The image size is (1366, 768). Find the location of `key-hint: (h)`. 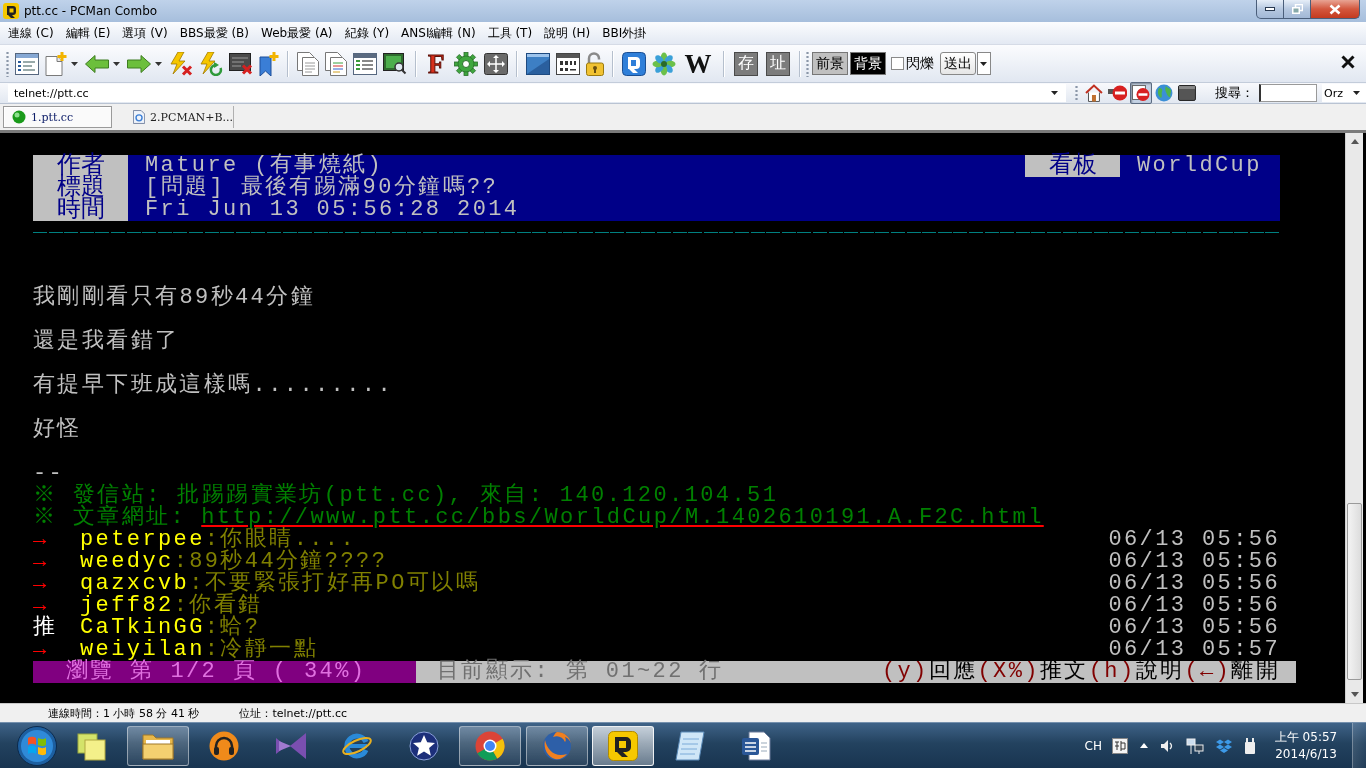

key-hint: (h) is located at coordinates (1112, 672).